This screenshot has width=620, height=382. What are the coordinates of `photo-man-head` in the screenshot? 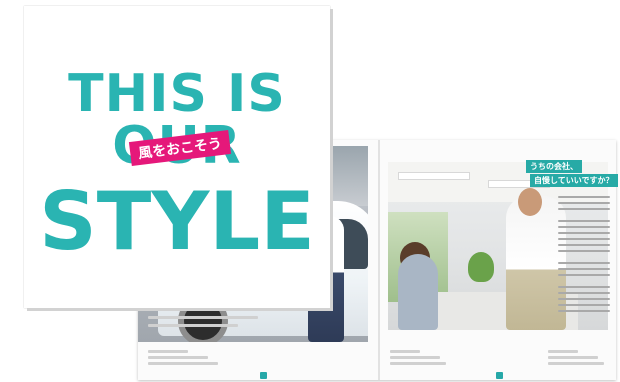 It's located at (530, 202).